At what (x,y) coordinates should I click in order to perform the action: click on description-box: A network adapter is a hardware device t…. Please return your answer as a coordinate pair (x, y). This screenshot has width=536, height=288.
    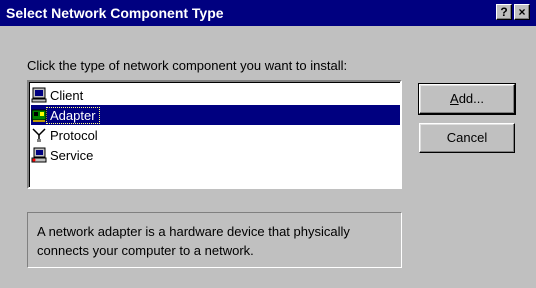
    Looking at the image, I should click on (214, 240).